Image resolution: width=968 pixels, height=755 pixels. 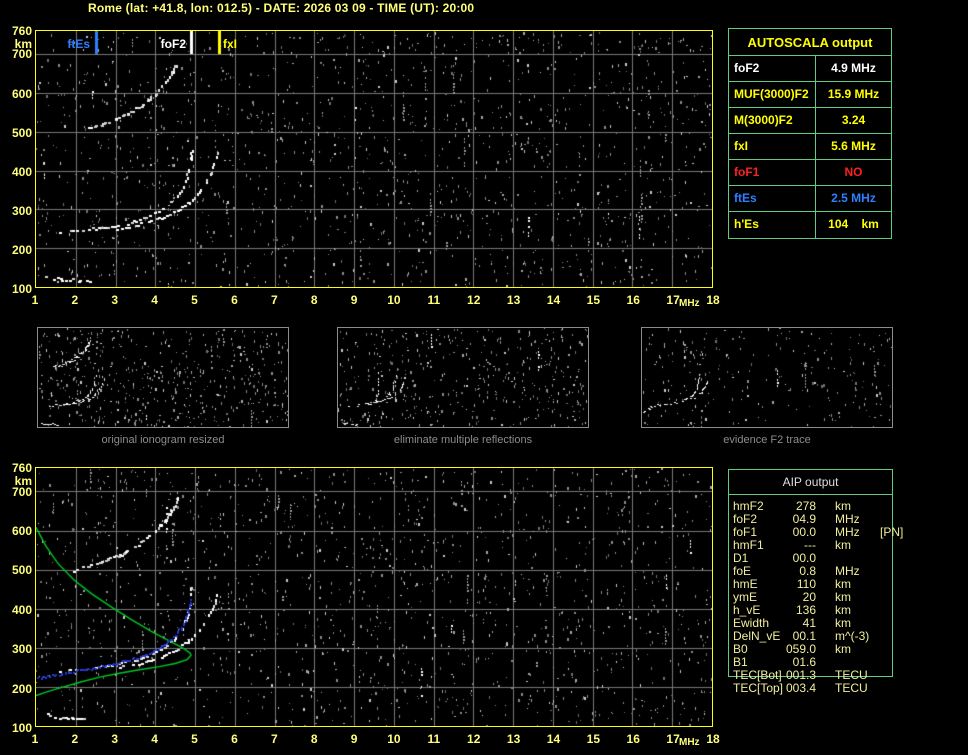 I want to click on aip-row-unit: TECU, so click(x=851, y=688).